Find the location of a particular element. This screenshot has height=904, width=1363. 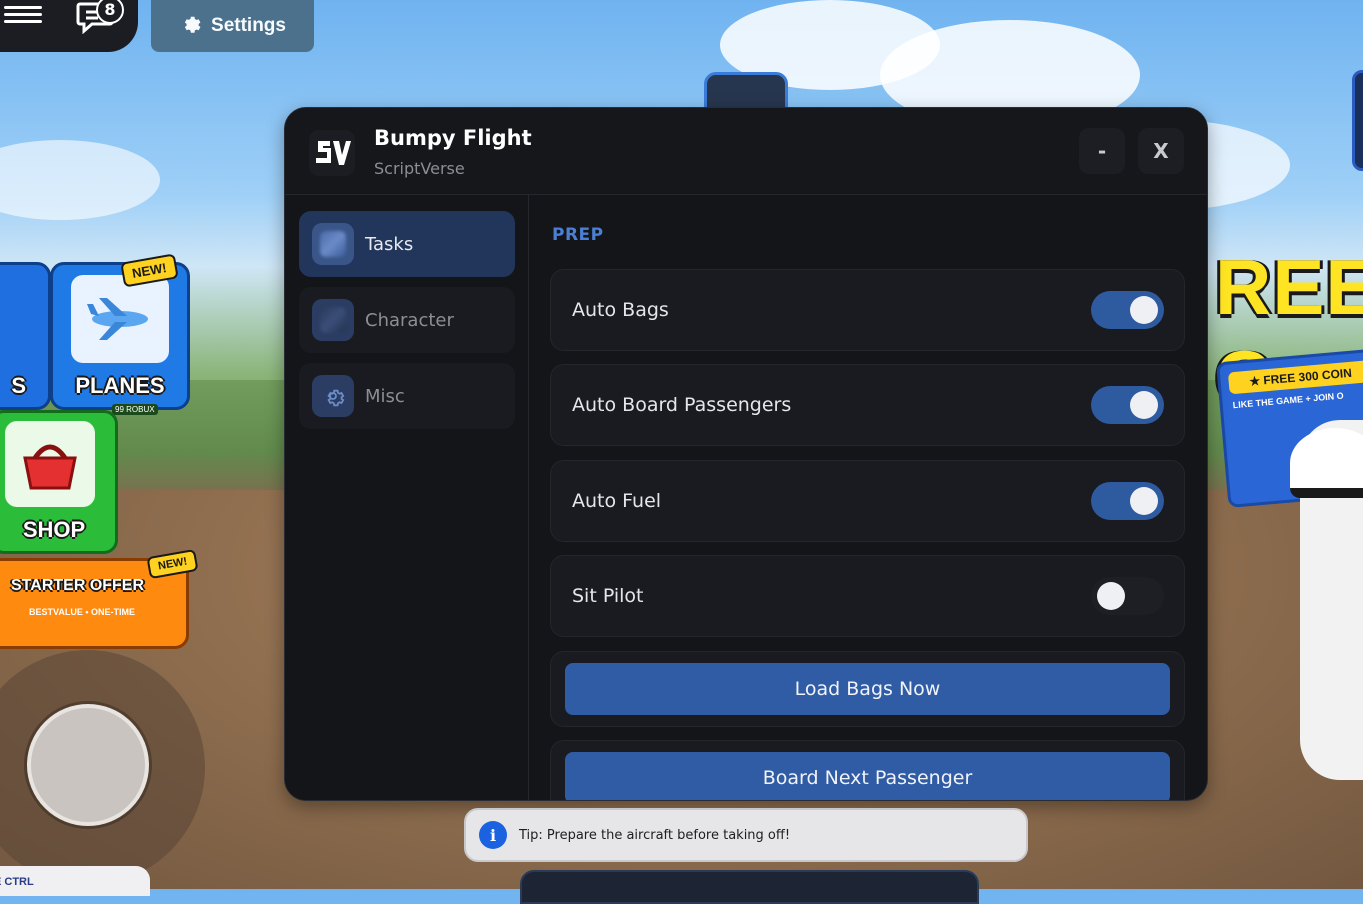

planes-price: 99 ROBUX is located at coordinates (135, 409).